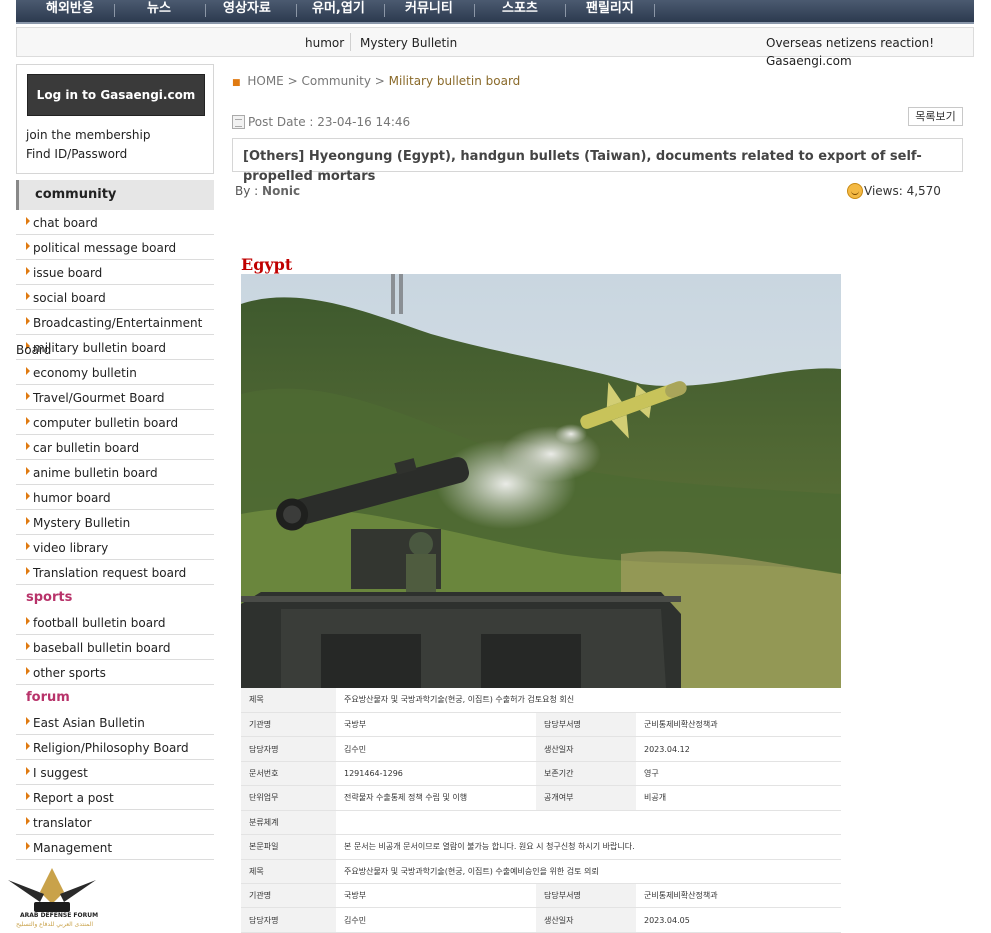 Image resolution: width=991 pixels, height=933 pixels. I want to click on nav-item-community: 커뮤니티, so click(429, 9).